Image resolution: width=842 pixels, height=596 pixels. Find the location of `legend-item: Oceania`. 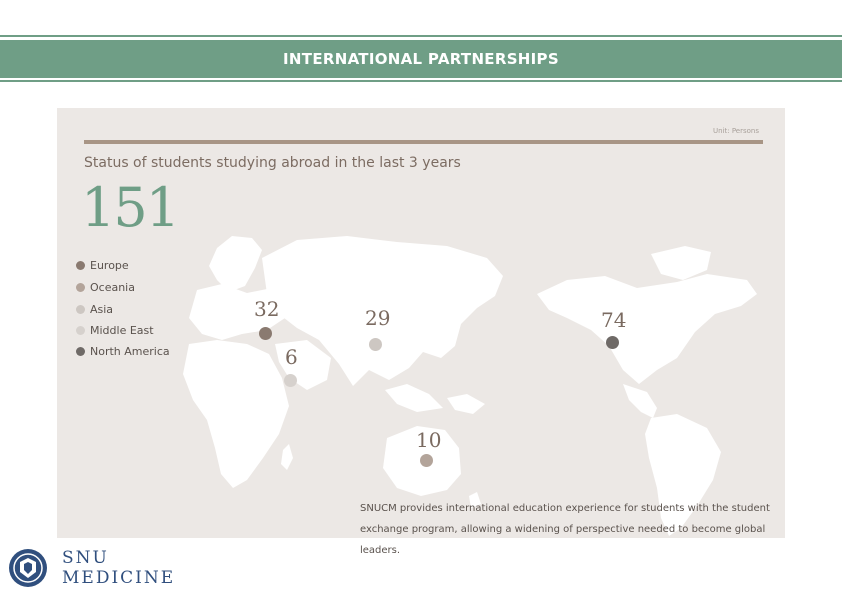

legend-item: Oceania is located at coordinates (105, 287).